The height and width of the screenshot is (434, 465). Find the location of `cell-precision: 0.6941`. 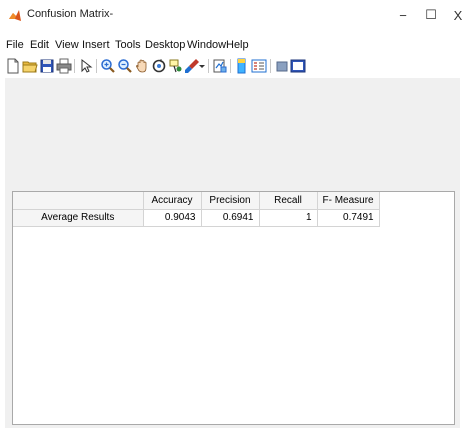

cell-precision: 0.6941 is located at coordinates (230, 218).